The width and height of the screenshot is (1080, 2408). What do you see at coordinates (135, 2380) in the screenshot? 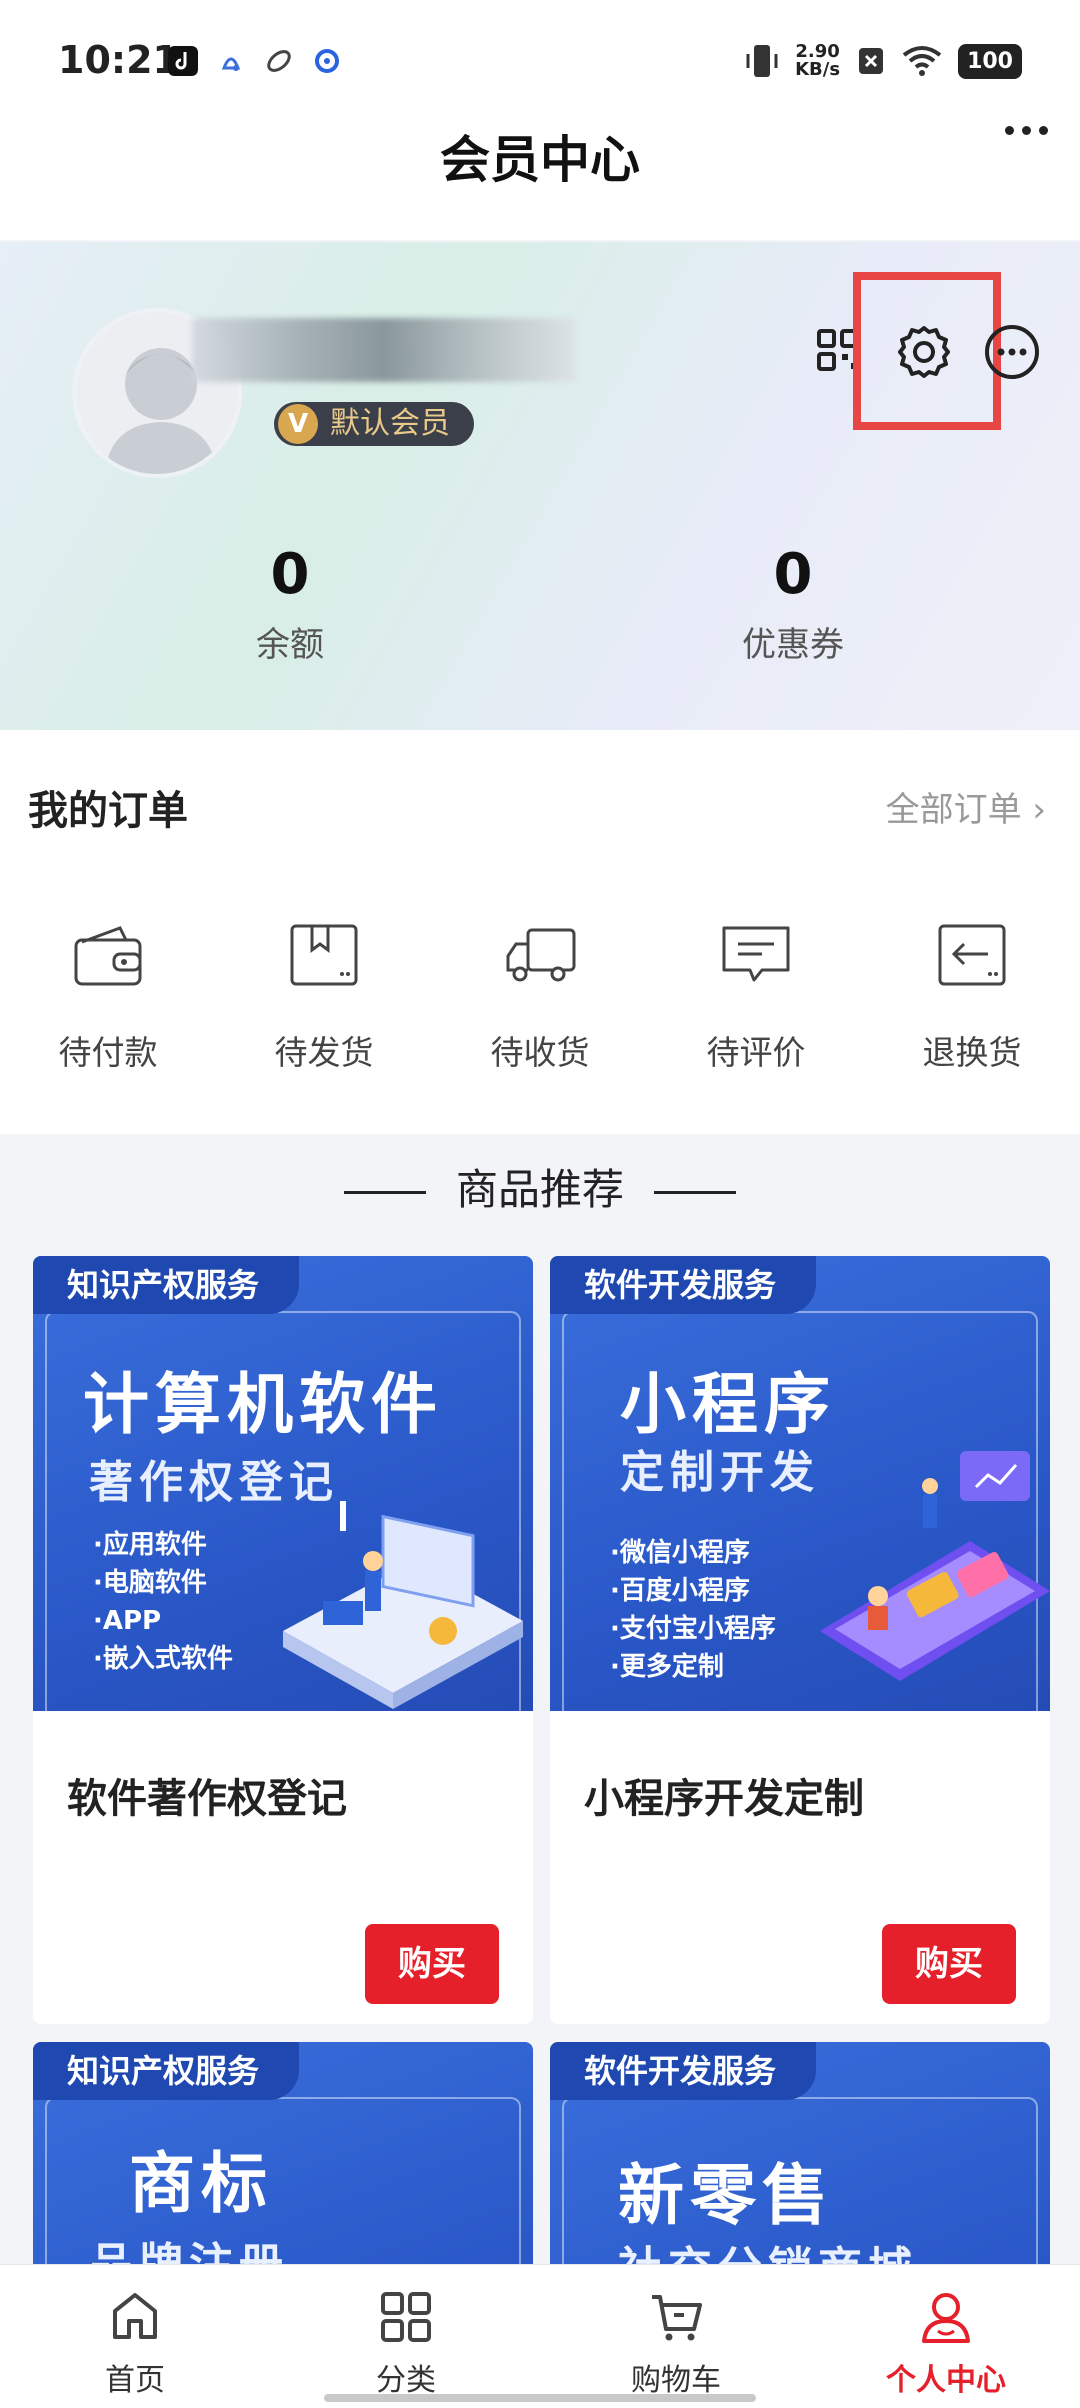
I see `tab-home-label: 首页` at bounding box center [135, 2380].